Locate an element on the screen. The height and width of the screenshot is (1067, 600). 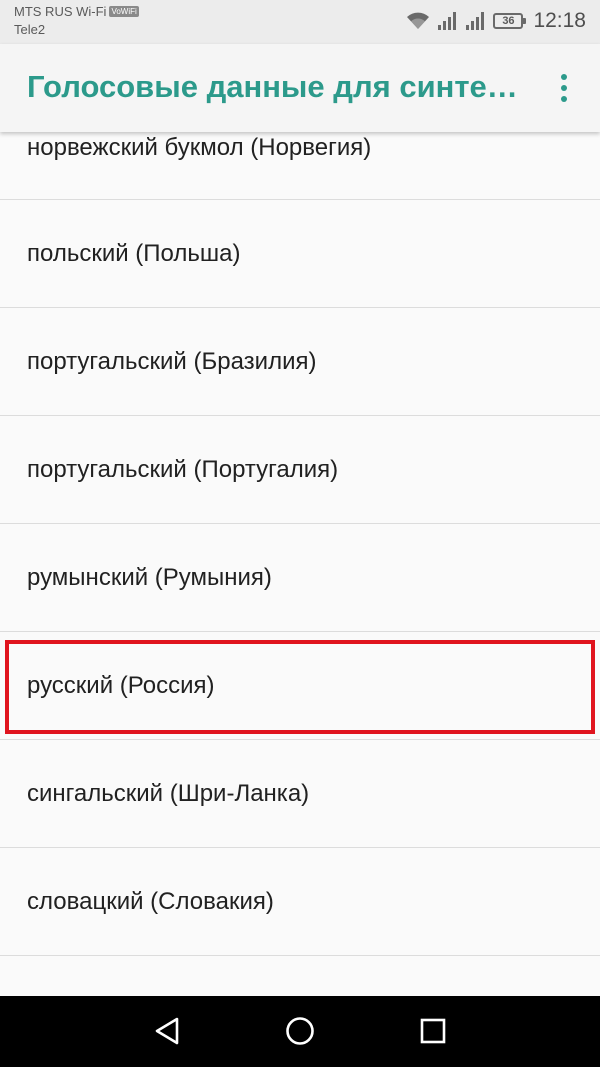
status-icons: 36 12:18 is located at coordinates (495, 21).